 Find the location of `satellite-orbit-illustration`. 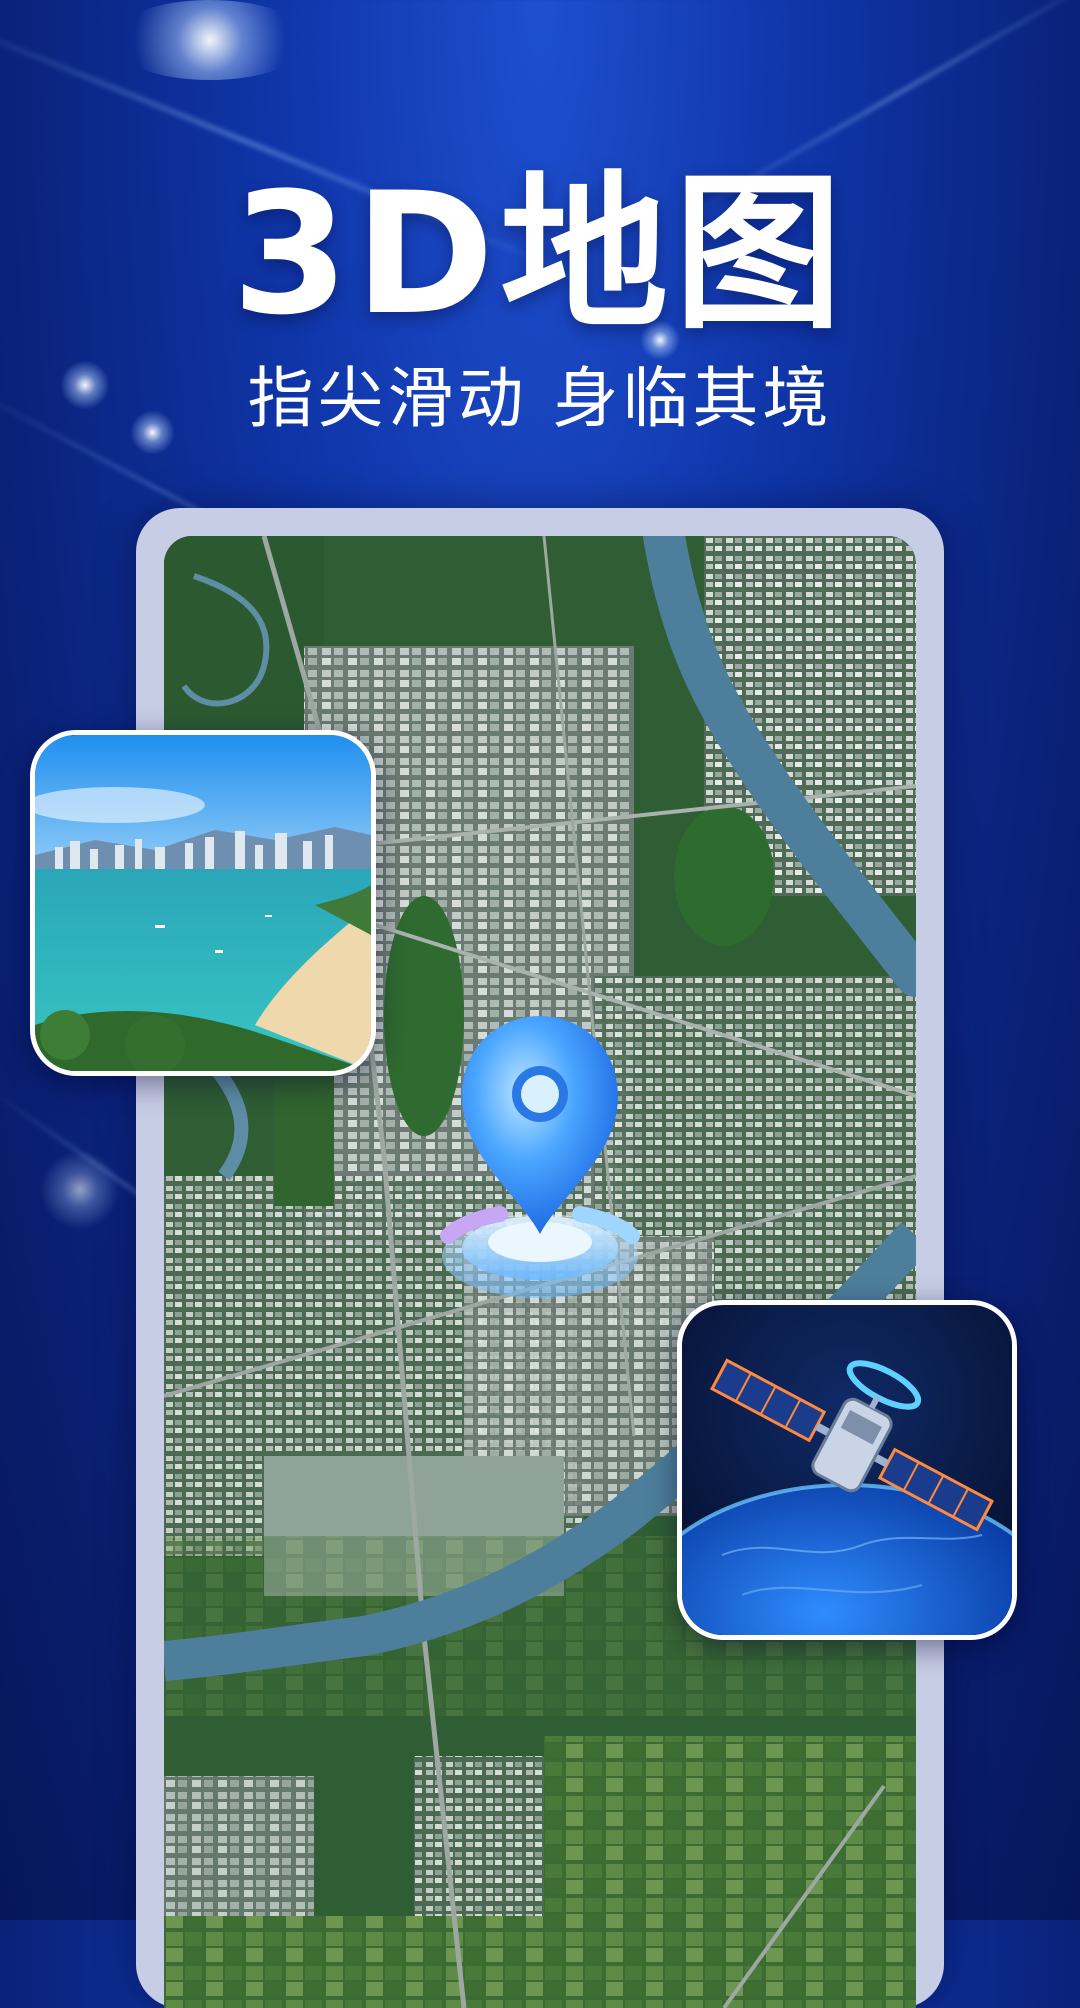

satellite-orbit-illustration is located at coordinates (847, 1470).